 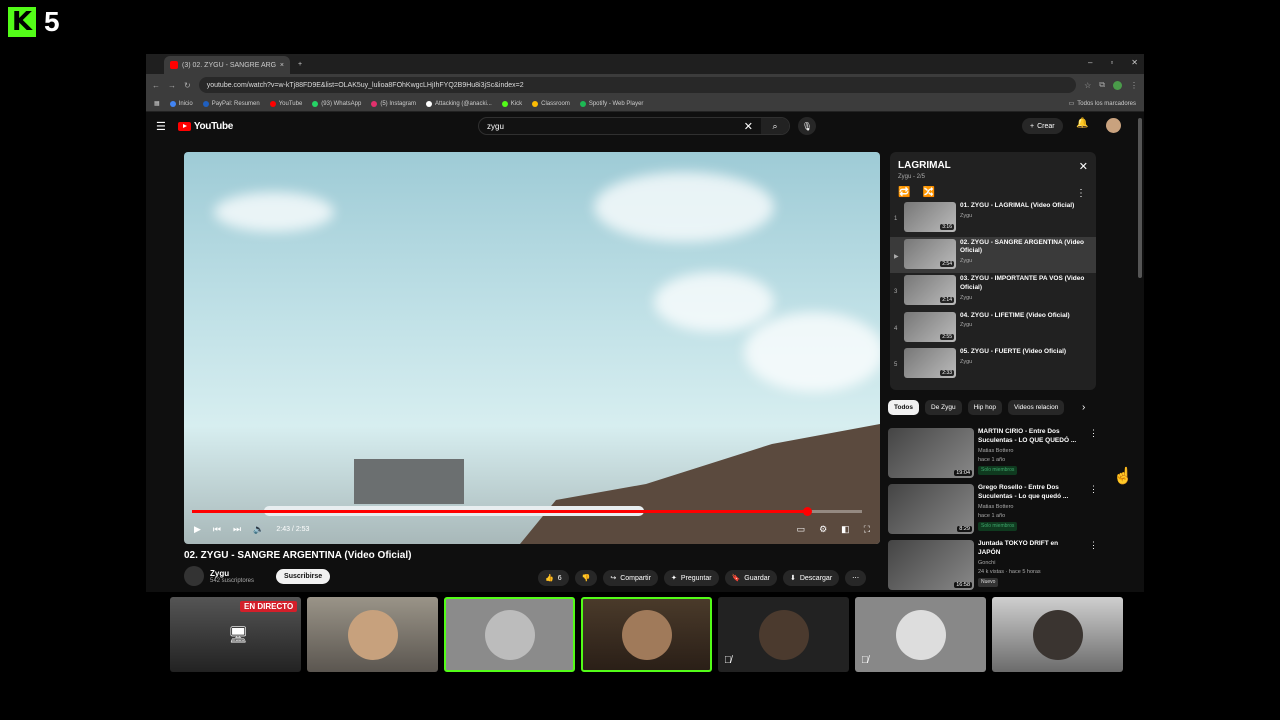 What do you see at coordinates (300, 64) in the screenshot?
I see `new-tab-icon: +` at bounding box center [300, 64].